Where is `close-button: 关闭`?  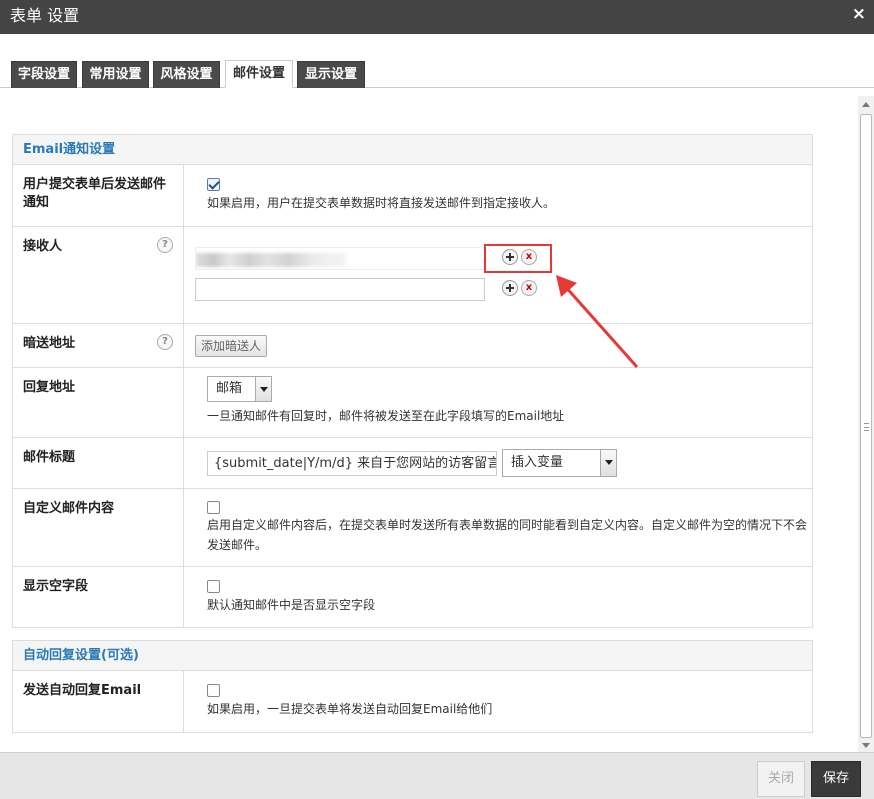 close-button: 关闭 is located at coordinates (781, 779).